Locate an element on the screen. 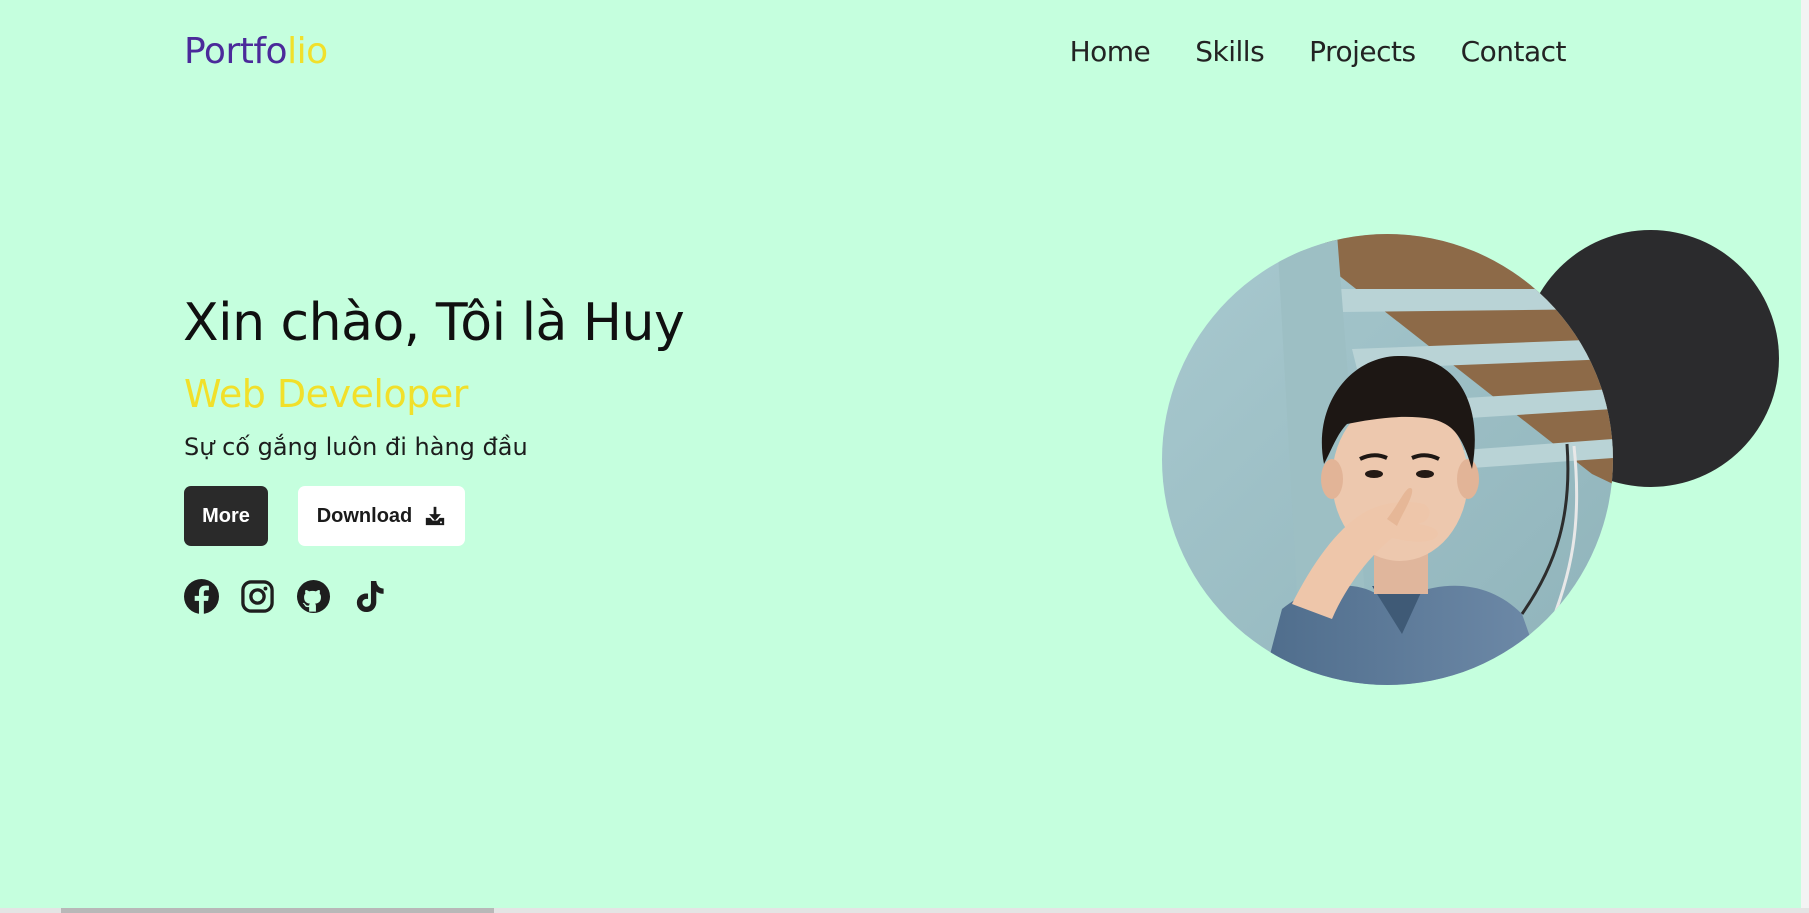  profile-photo is located at coordinates (1387, 459).